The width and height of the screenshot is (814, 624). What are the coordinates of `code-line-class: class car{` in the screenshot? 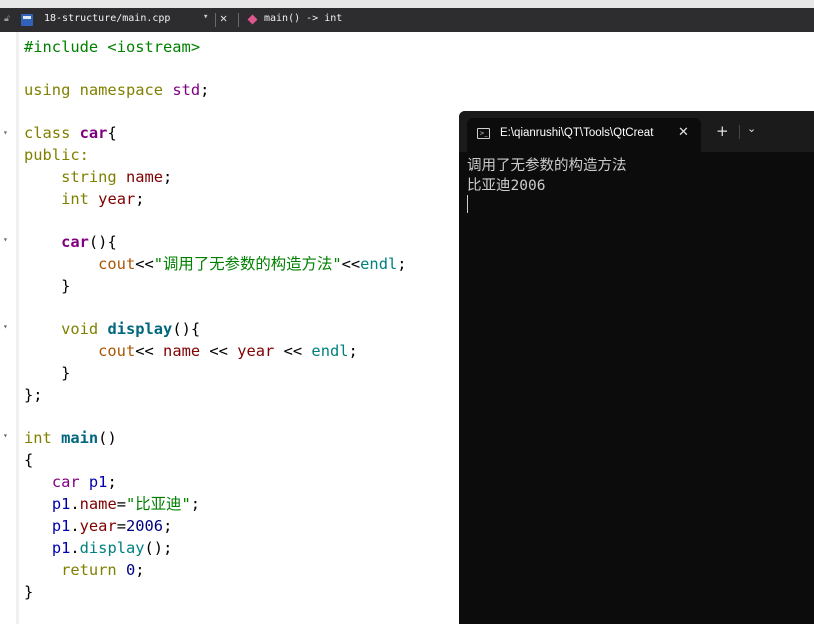 It's located at (70, 133).